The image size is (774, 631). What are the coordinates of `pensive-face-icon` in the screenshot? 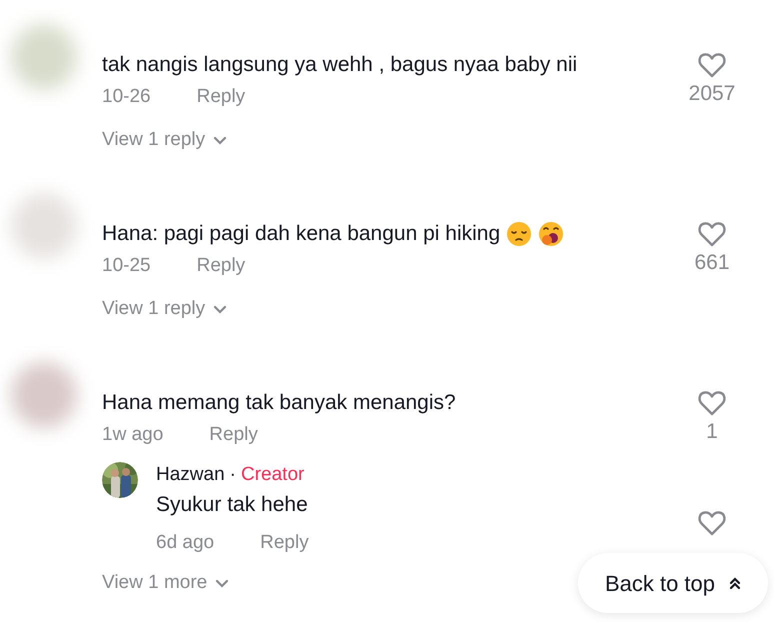 It's located at (519, 234).